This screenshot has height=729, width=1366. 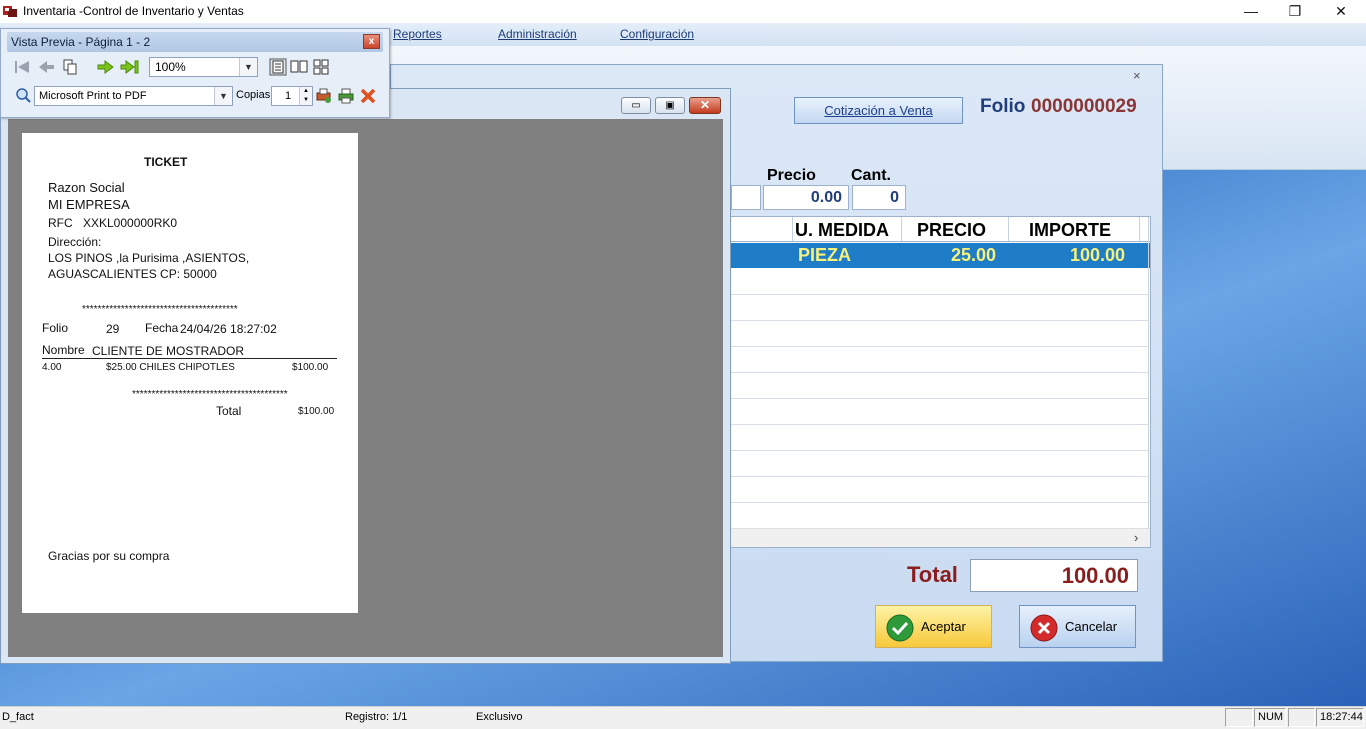 I want to click on zoom-select: 100% ▼, so click(x=203, y=67).